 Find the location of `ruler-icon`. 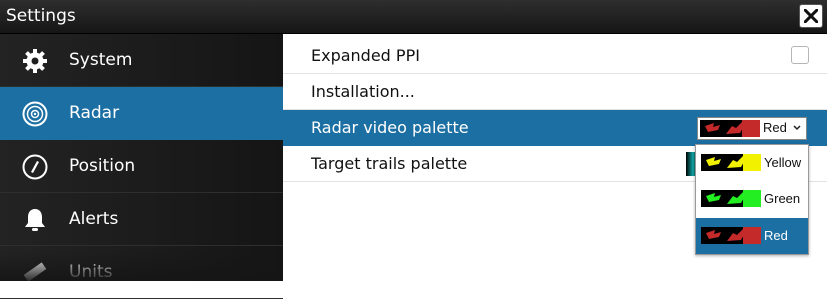

ruler-icon is located at coordinates (35, 272).